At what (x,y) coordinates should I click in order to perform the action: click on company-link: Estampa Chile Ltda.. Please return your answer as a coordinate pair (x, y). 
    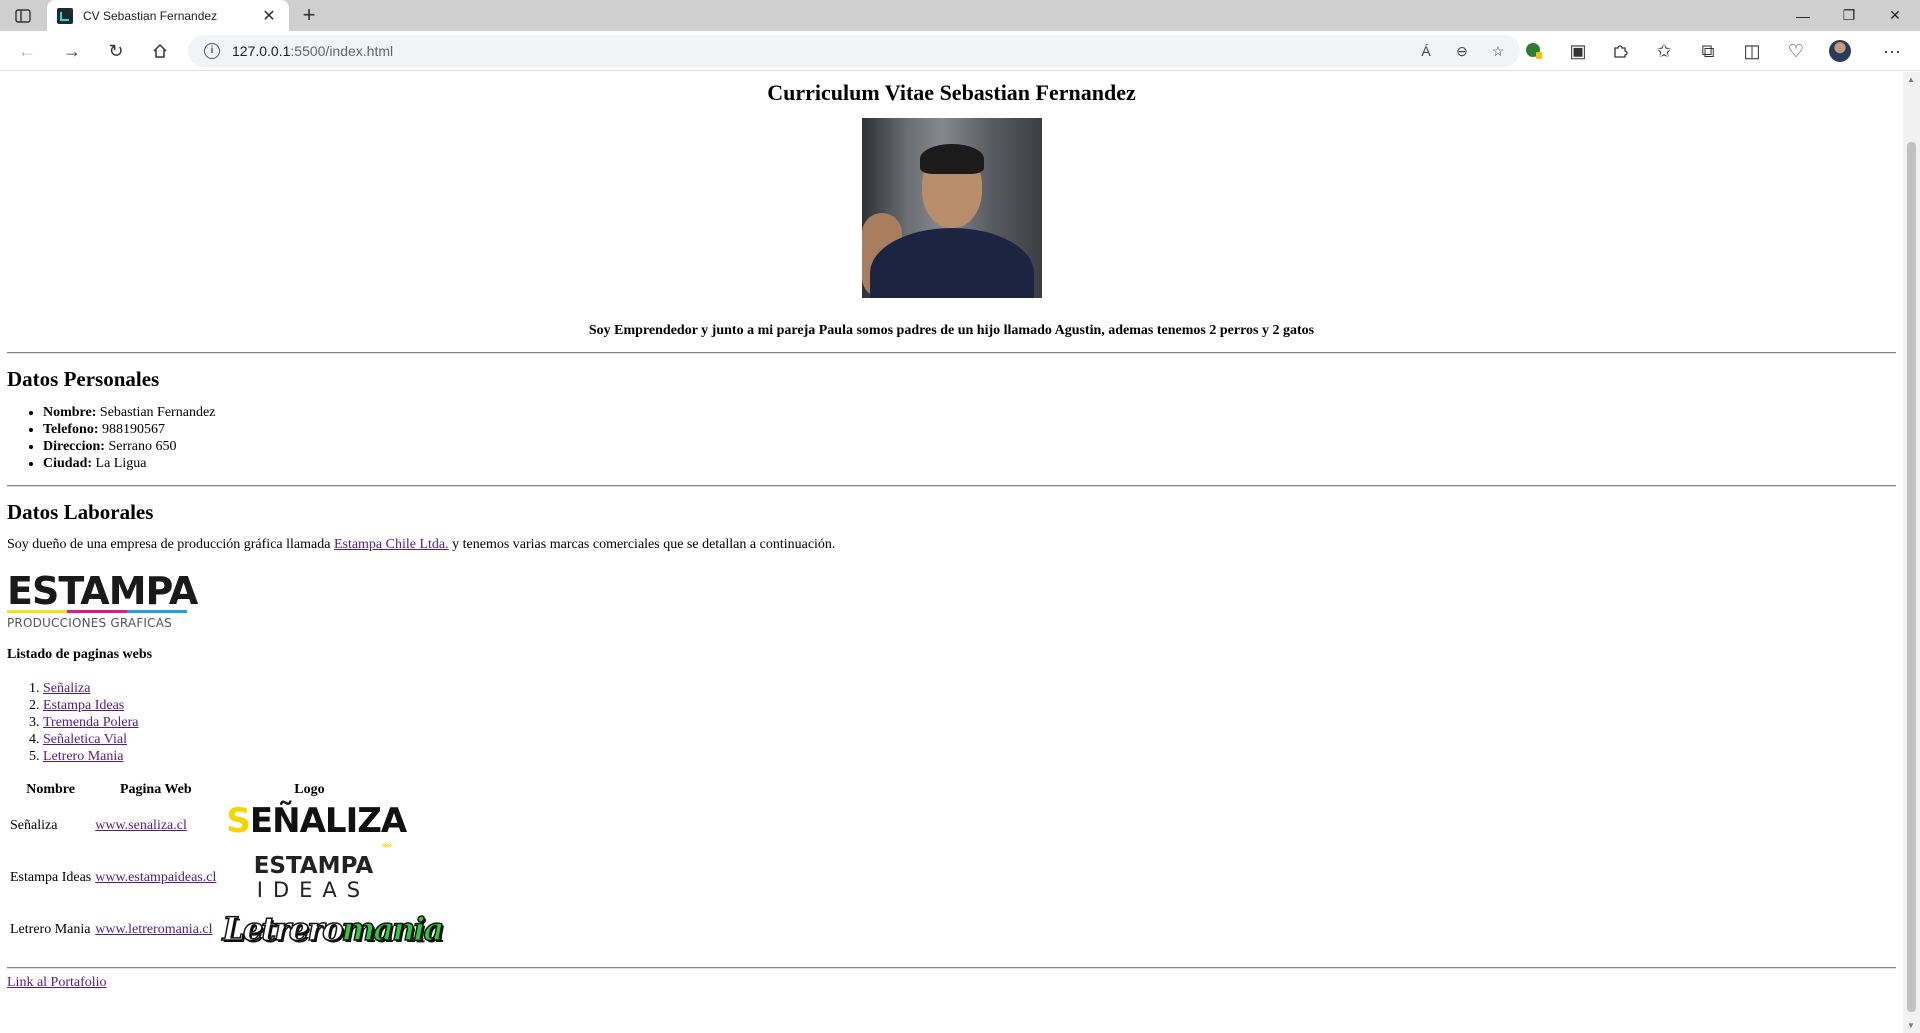
    Looking at the image, I should click on (391, 544).